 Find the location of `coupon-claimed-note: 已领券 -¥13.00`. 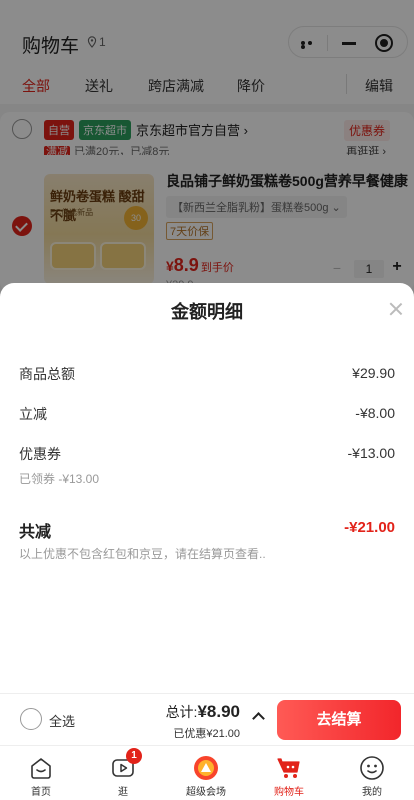

coupon-claimed-note: 已领券 -¥13.00 is located at coordinates (59, 479).